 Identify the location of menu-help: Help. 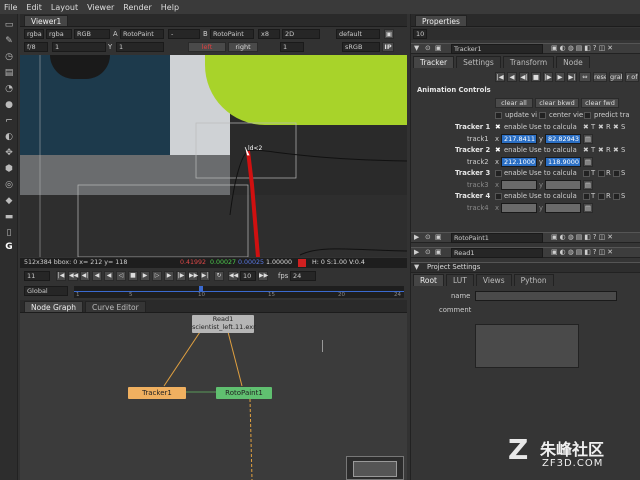
(170, 7).